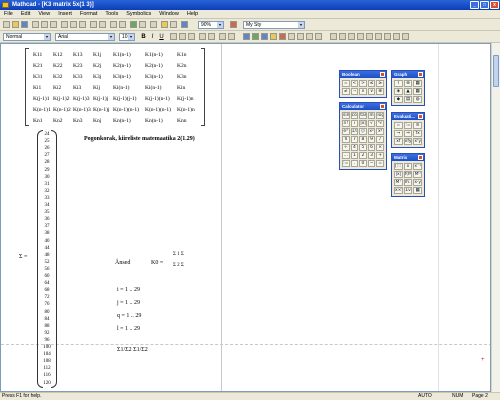 The width and height of the screenshot is (500, 400). What do you see at coordinates (474, 5) in the screenshot?
I see `minimize-button: _` at bounding box center [474, 5].